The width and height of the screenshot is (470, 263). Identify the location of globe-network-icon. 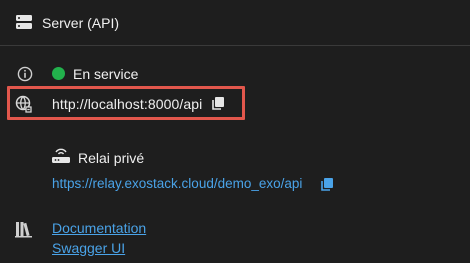
(23, 104).